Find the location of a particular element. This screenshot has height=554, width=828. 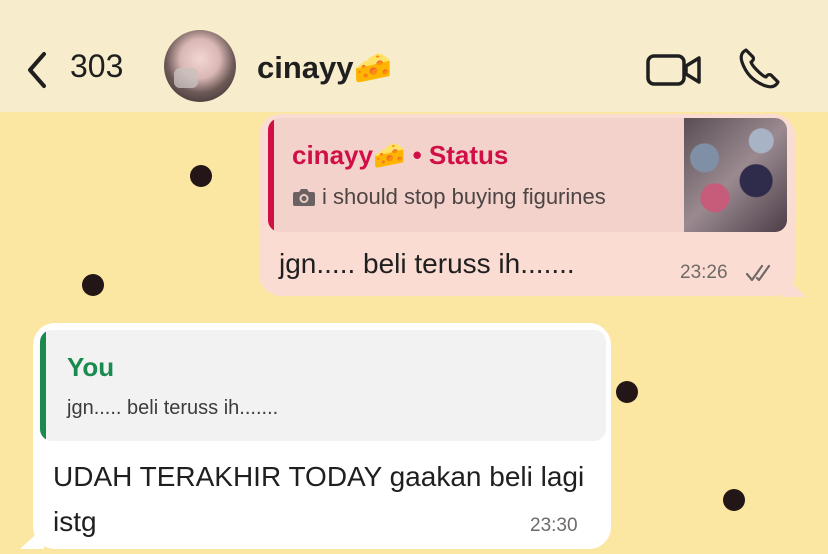

phone-call-icon is located at coordinates (759, 69).